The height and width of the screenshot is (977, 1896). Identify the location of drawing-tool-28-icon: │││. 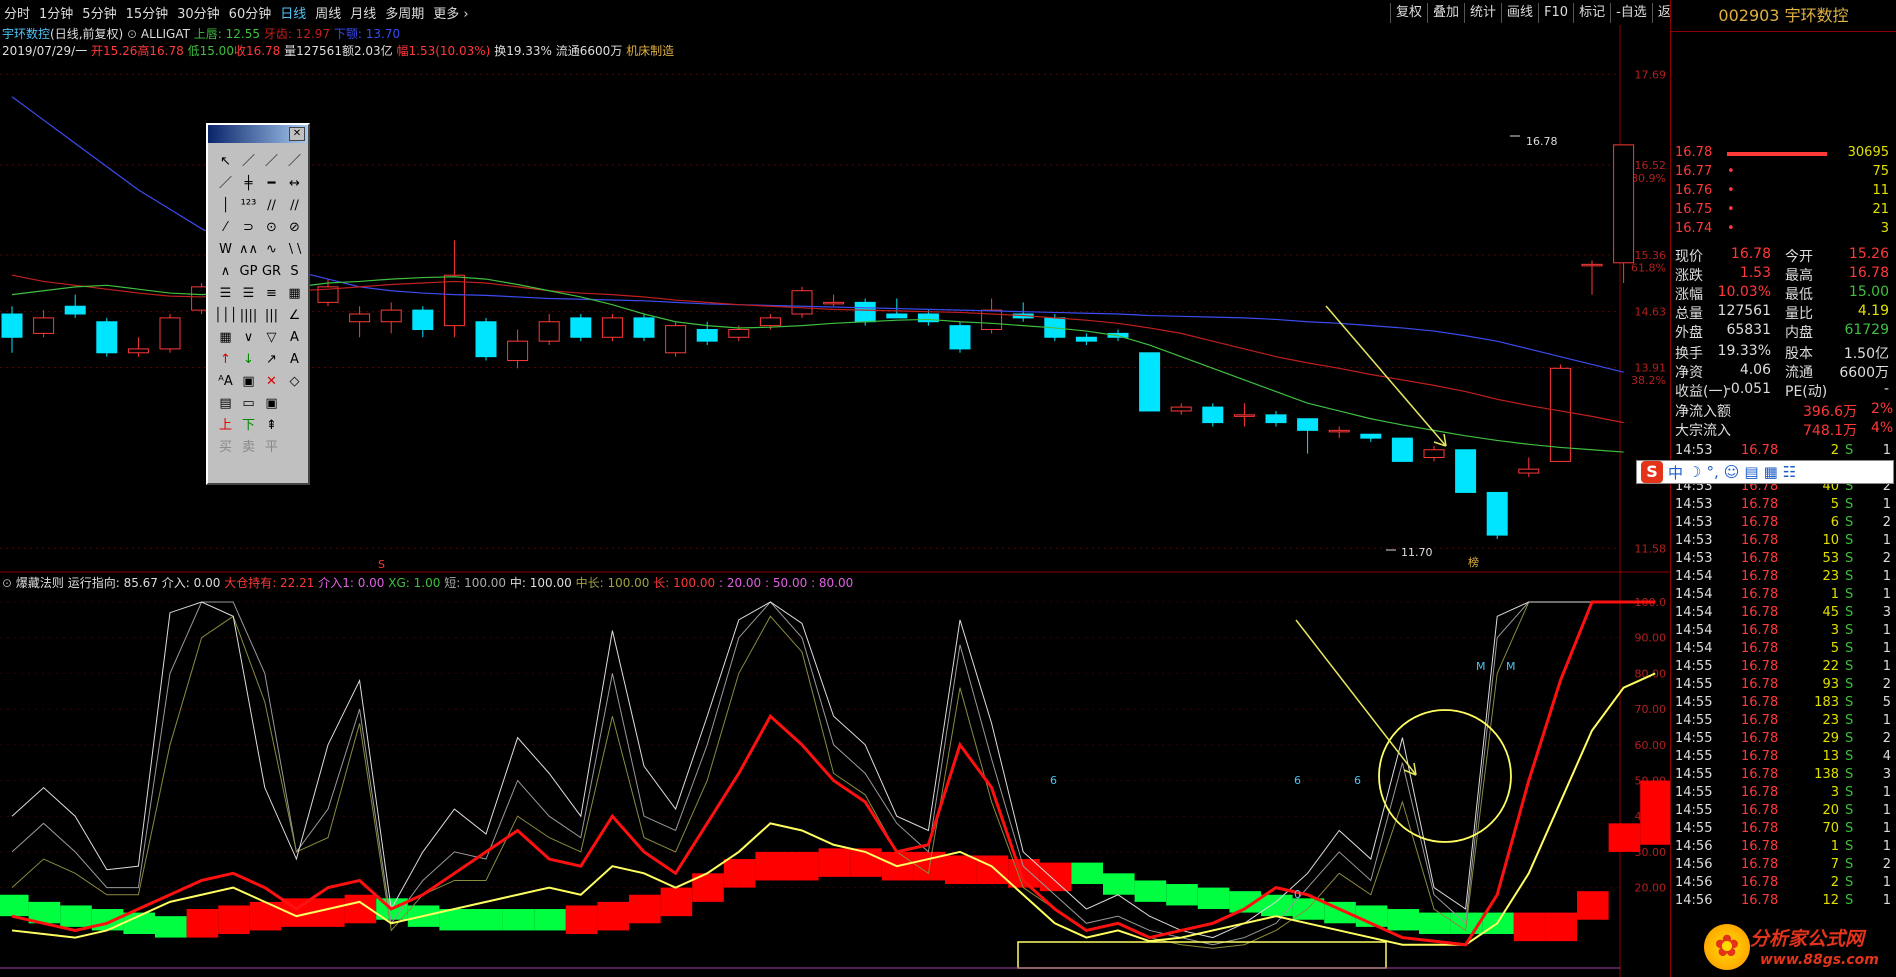
(225, 316).